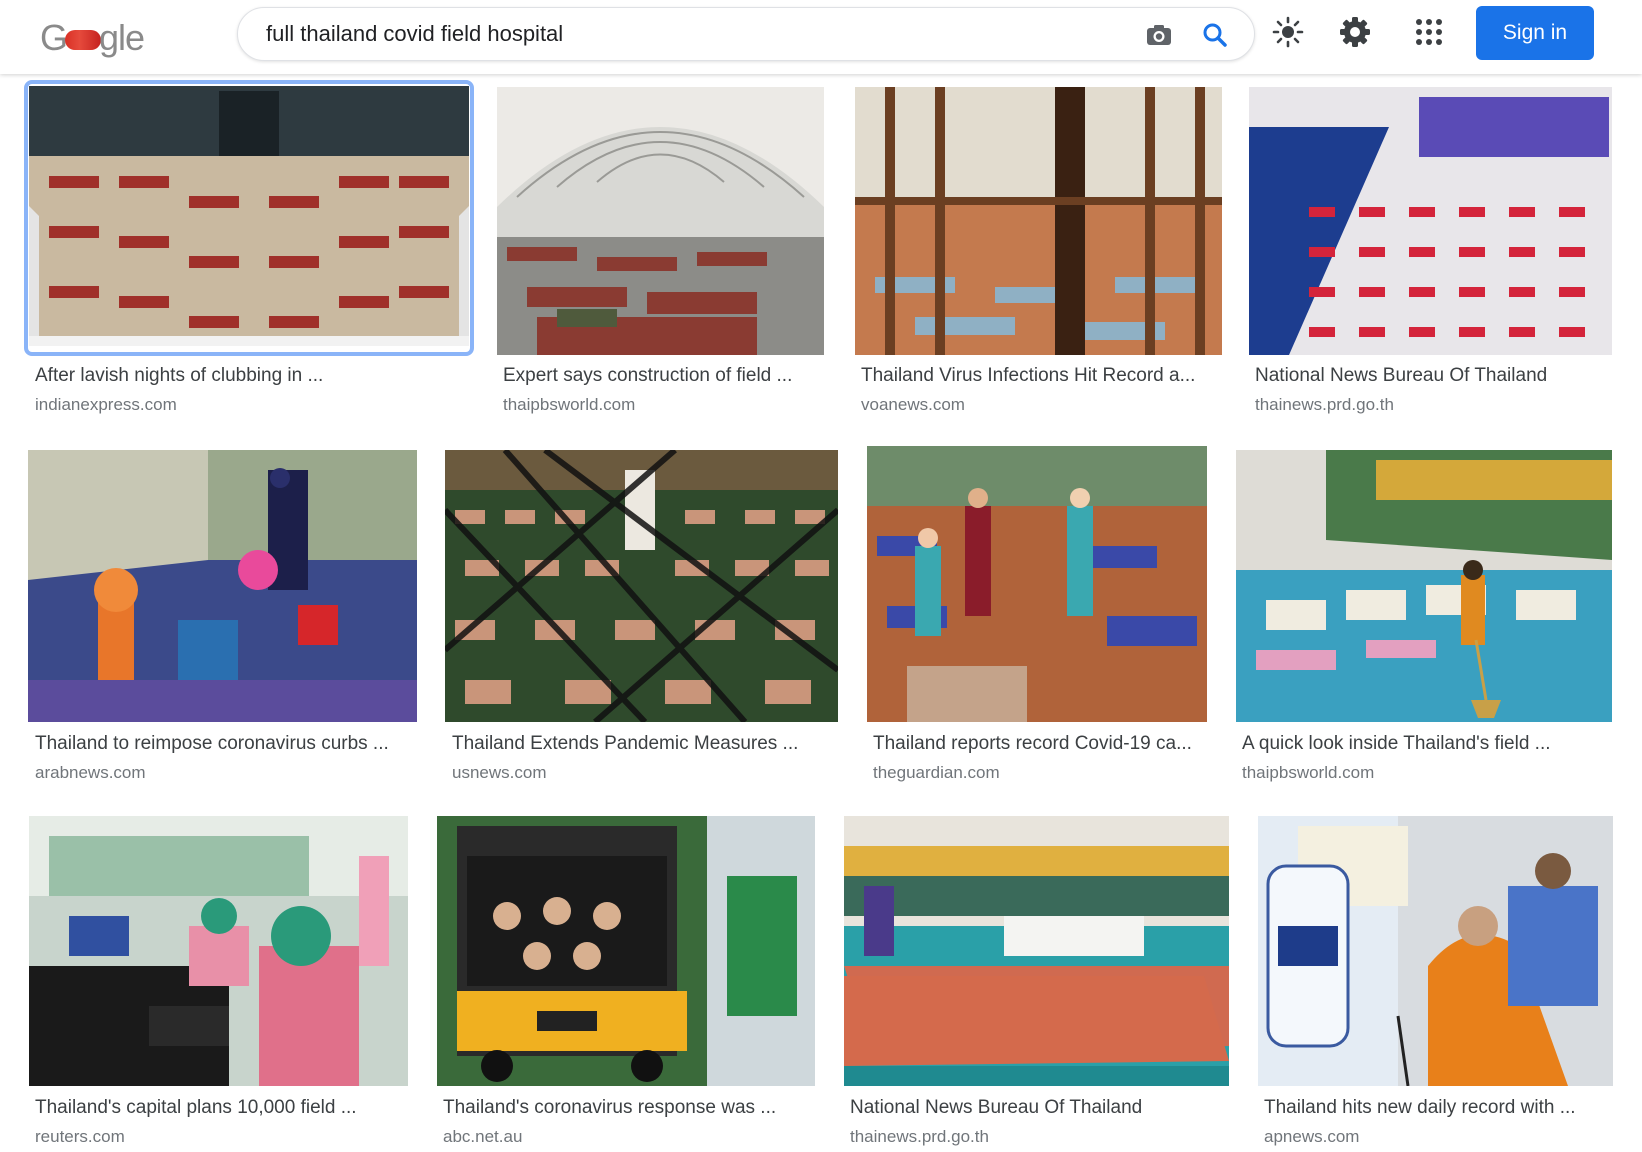  I want to click on result-source: reuters.com, so click(80, 1136).